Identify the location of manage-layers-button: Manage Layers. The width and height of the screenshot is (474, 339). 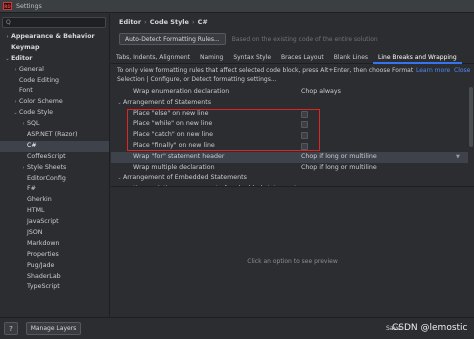
(53, 328).